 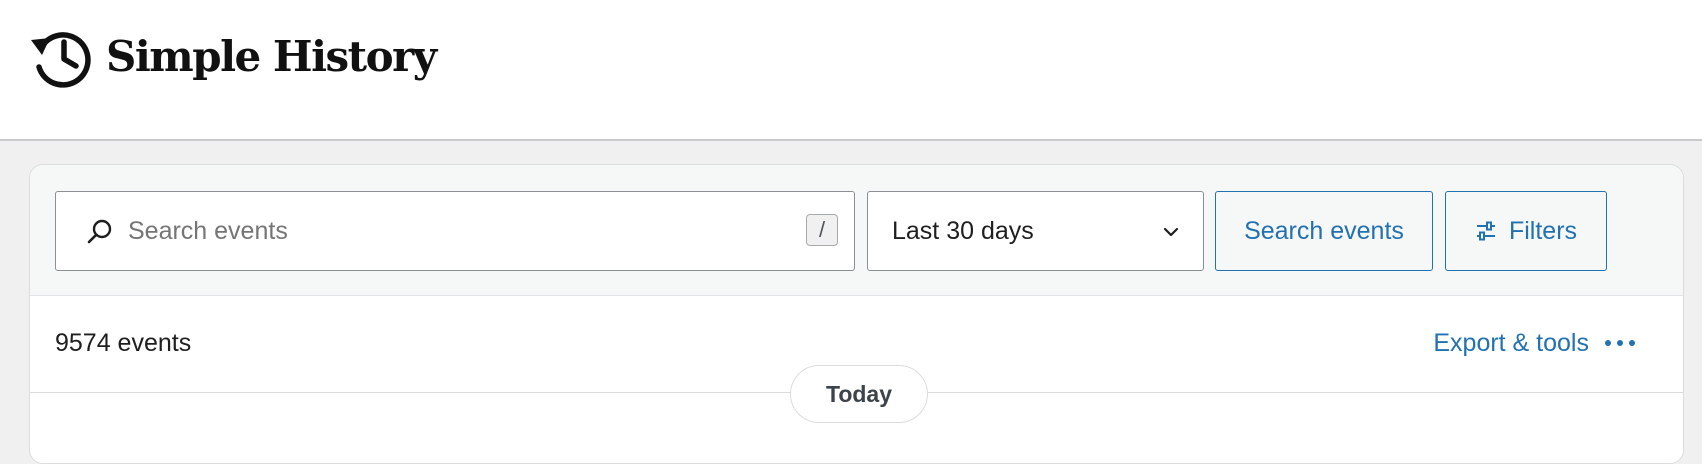 I want to click on search-icon, so click(x=99, y=231).